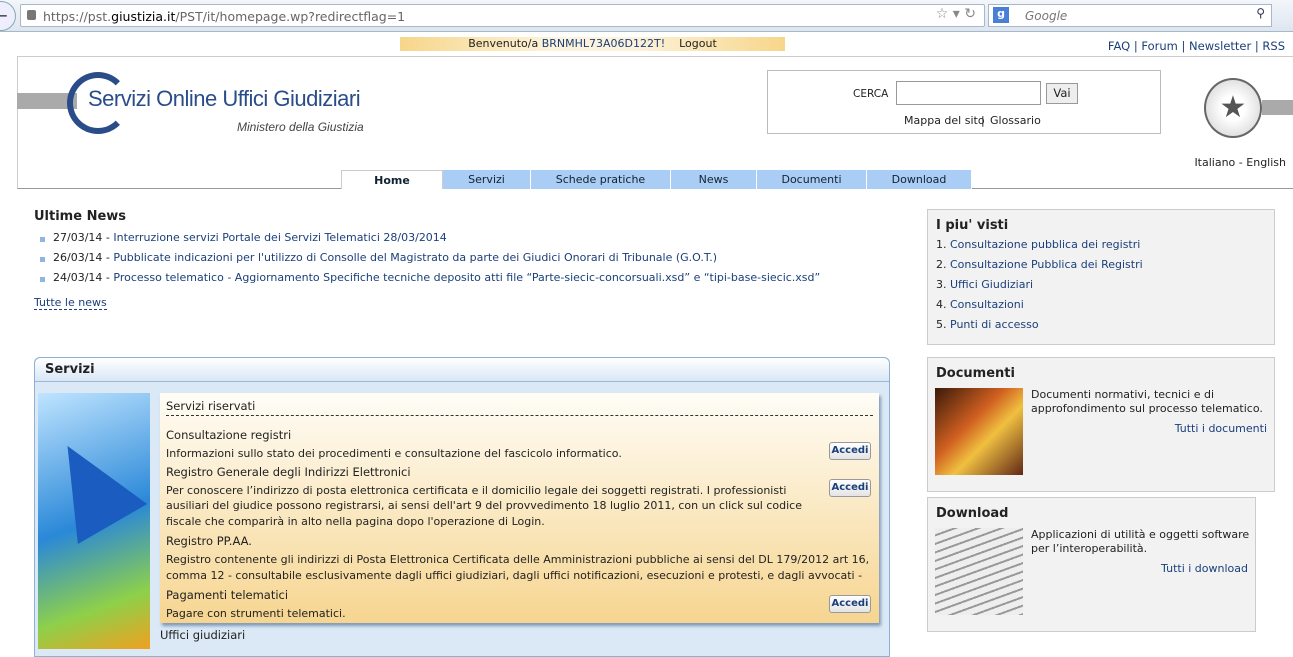 The height and width of the screenshot is (657, 1293). I want to click on piu-visti-link: Consultazione Pubblica dei Registri, so click(1046, 264).